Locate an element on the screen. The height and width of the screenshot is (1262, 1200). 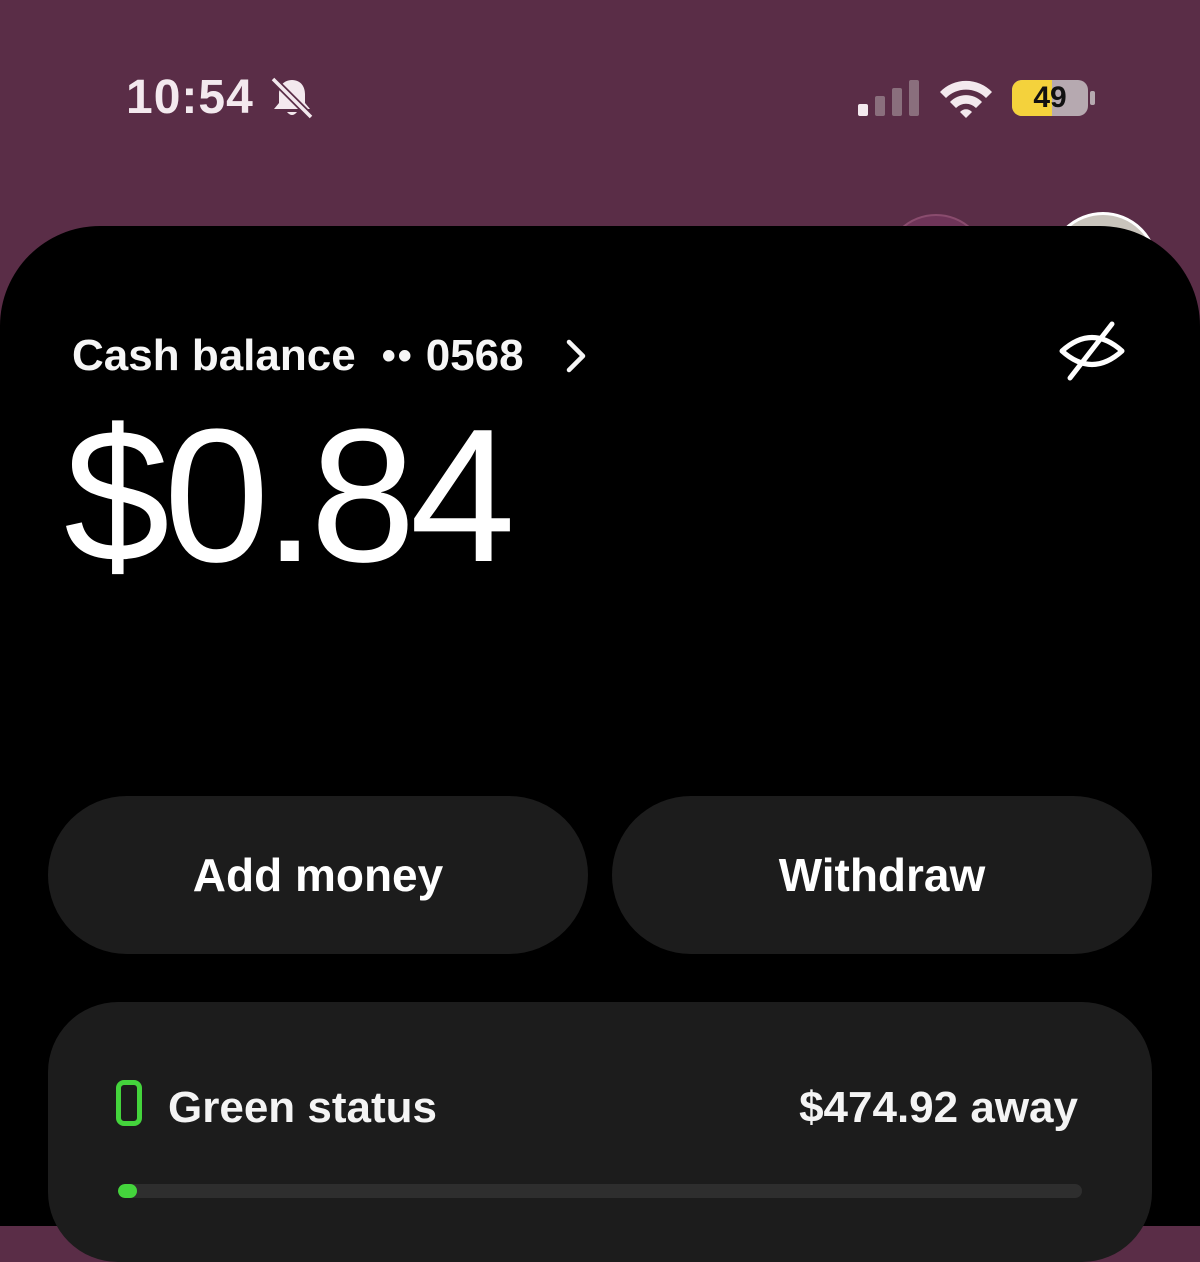
bell-slash-icon is located at coordinates (292, 98).